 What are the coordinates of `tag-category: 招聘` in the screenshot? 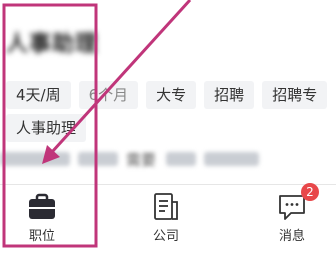 It's located at (229, 95).